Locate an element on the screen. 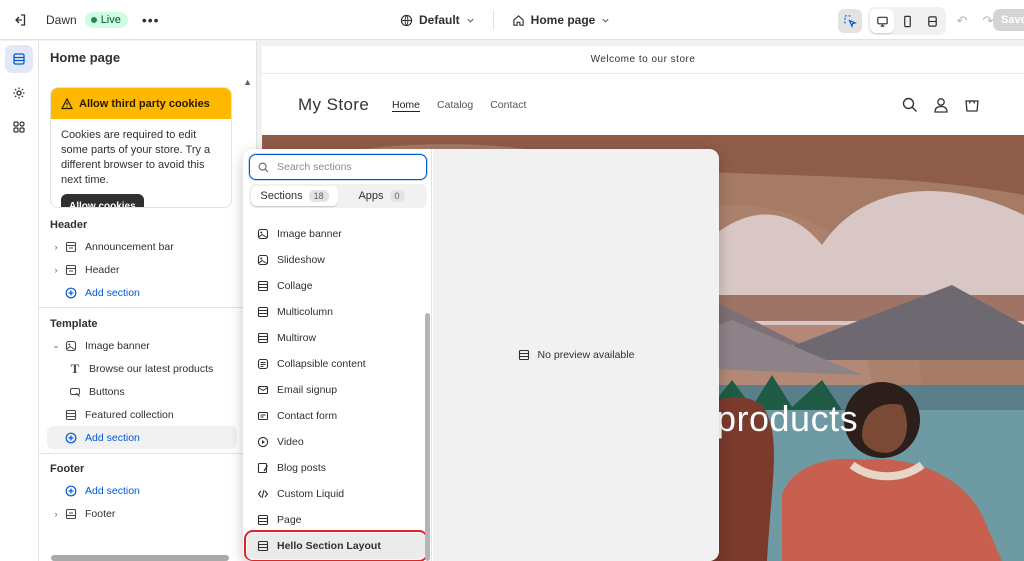 The image size is (1024, 561). live-dot is located at coordinates (93, 19).